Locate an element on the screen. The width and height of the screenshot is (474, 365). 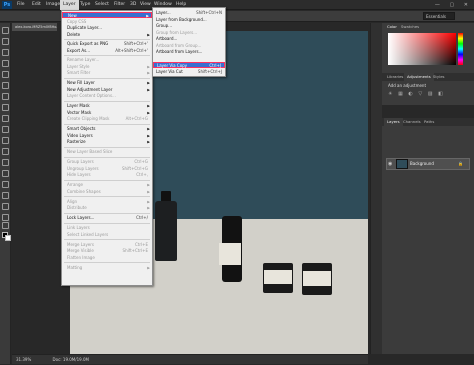
menu-item-combine: Combine Shapes ▶ is located at coordinates (107, 192).